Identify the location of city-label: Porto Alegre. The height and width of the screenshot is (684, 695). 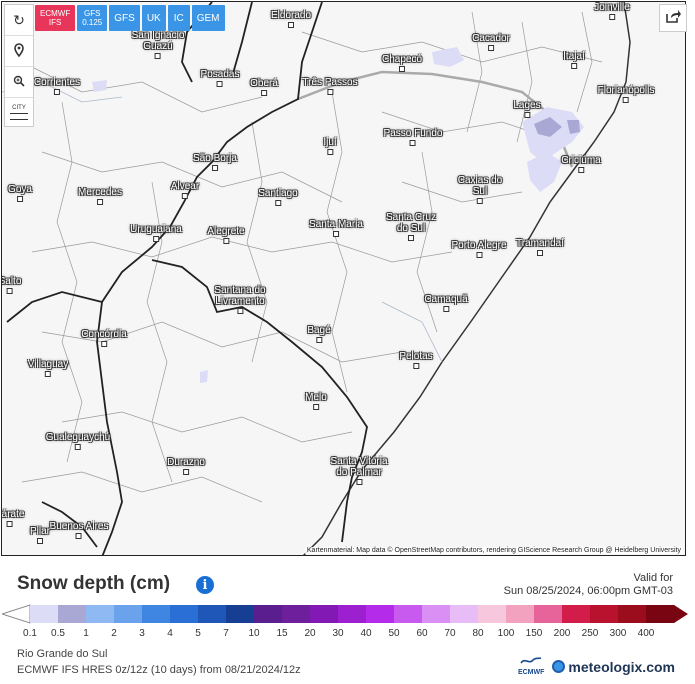
(479, 249).